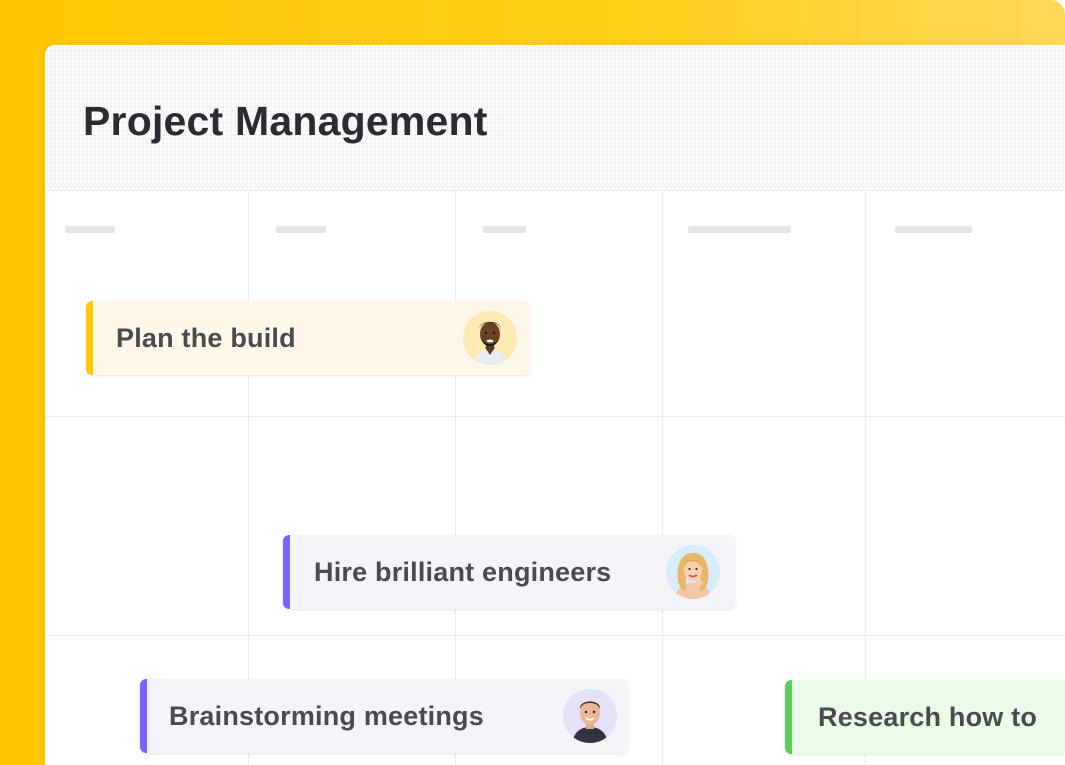 The image size is (1065, 765). I want to click on avatar-woman-blonde-icon, so click(693, 572).